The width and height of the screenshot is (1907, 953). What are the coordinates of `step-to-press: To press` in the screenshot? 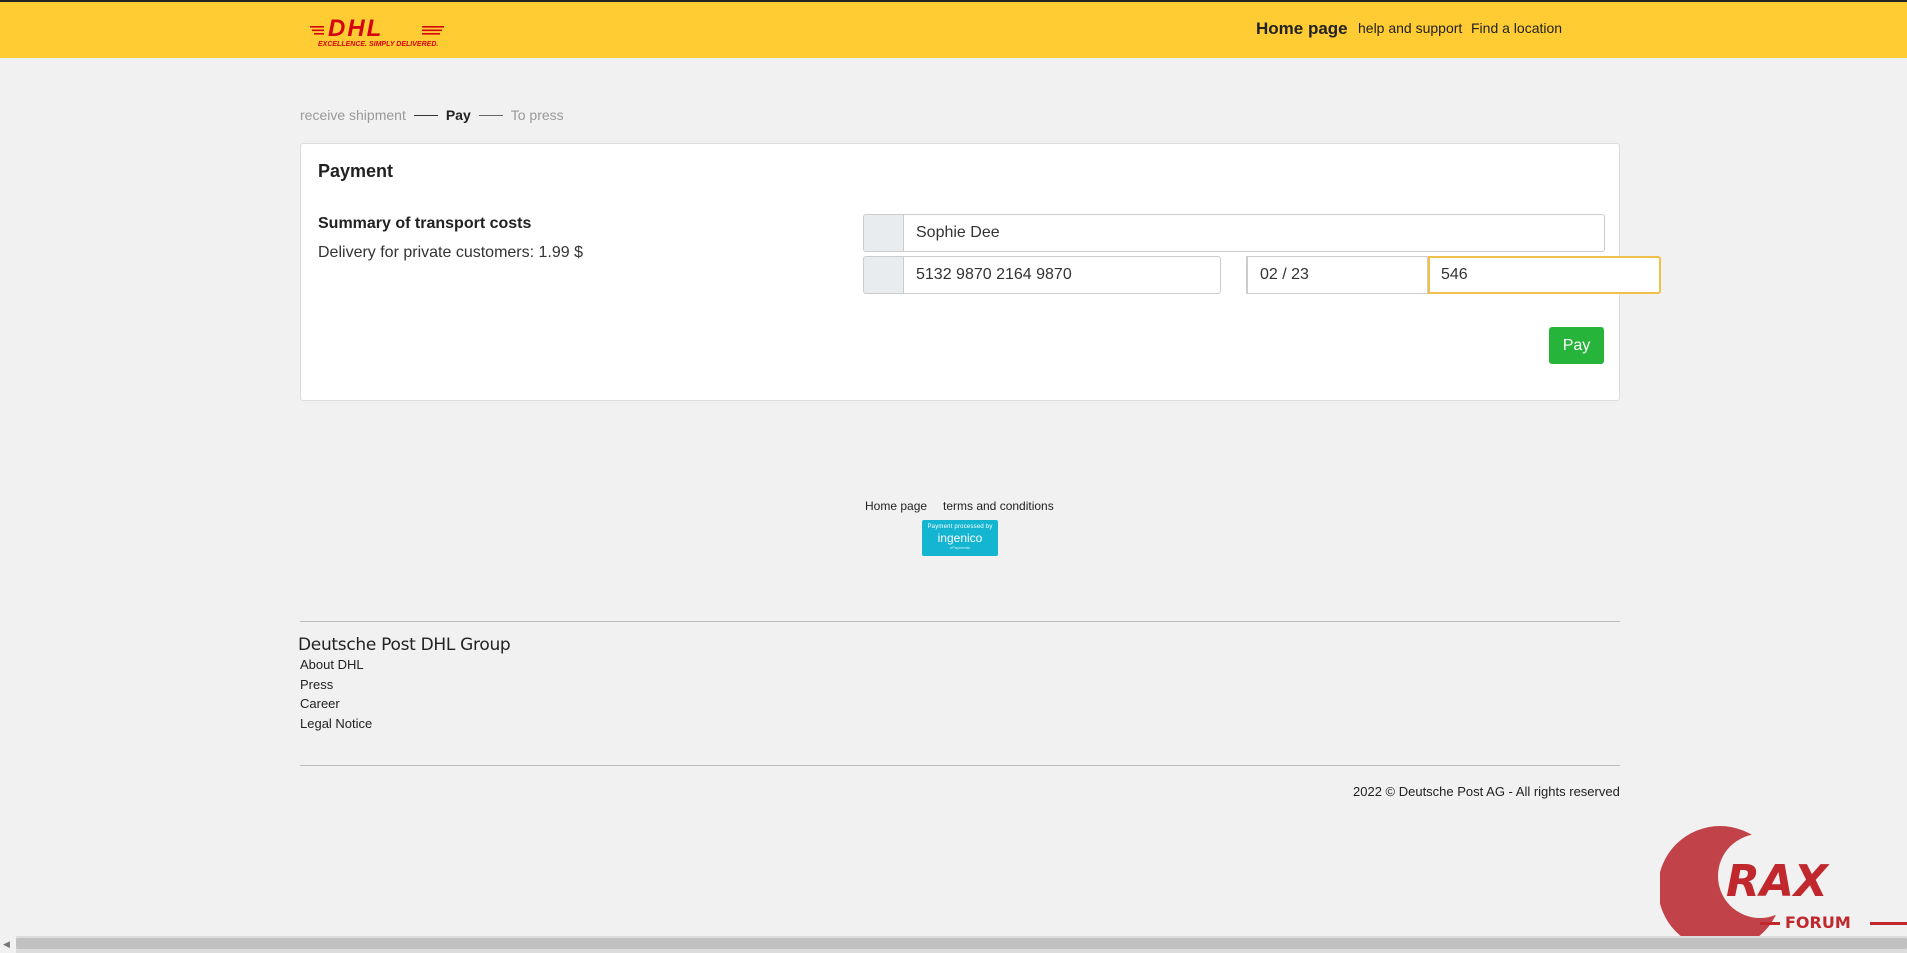 It's located at (537, 115).